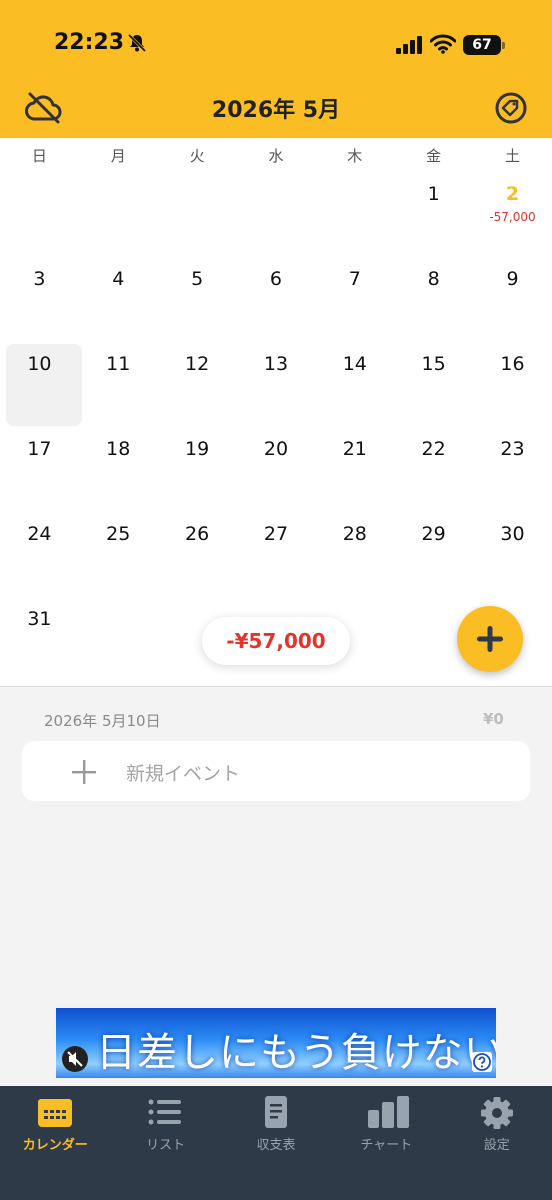 Image resolution: width=552 pixels, height=1200 pixels. I want to click on app-header: 22:23 67 2026年 5月, so click(276, 69).